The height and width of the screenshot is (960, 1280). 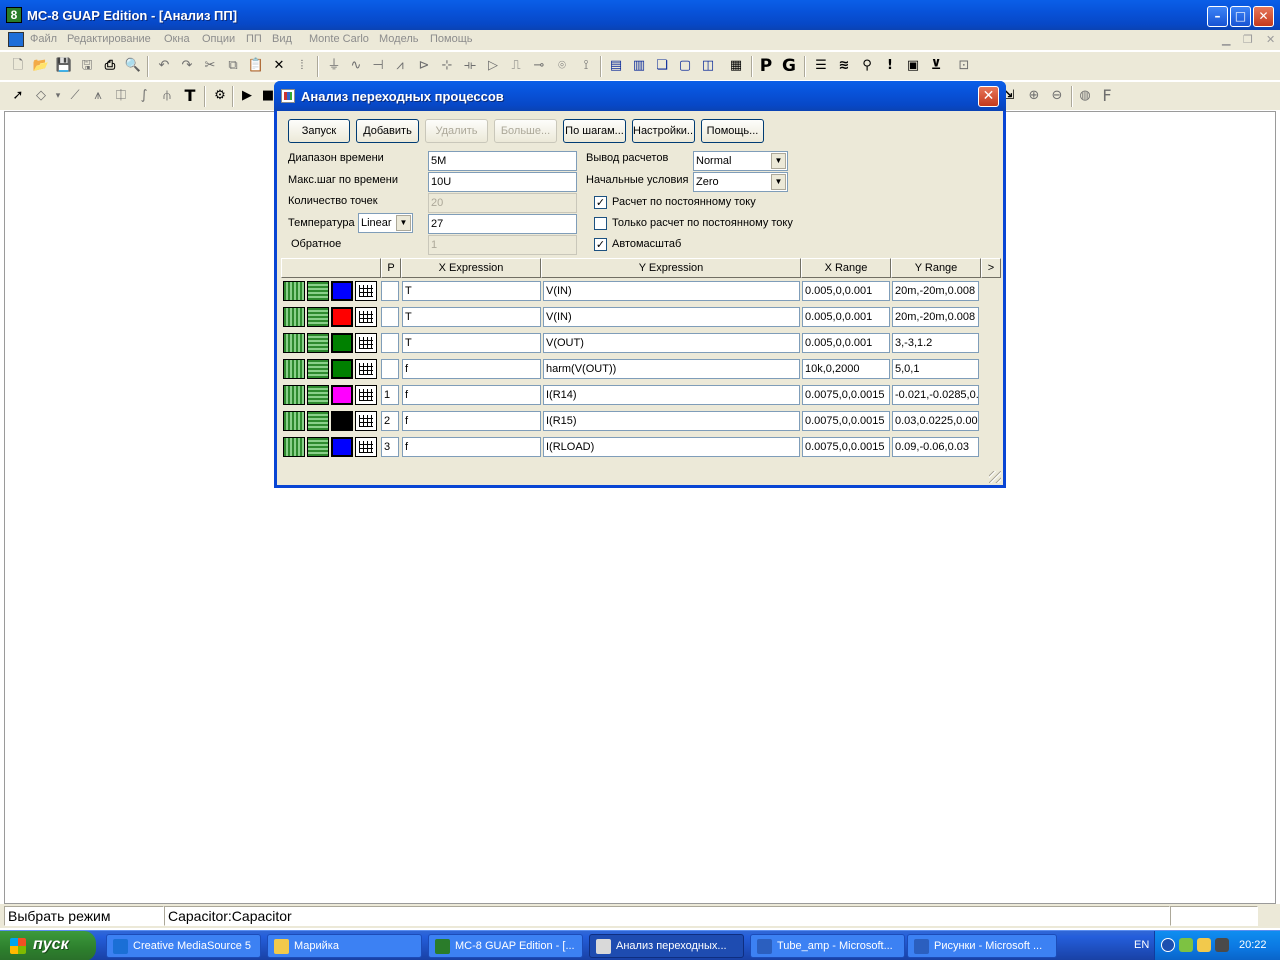 I want to click on waveform-icon: ≋, so click(x=844, y=66).